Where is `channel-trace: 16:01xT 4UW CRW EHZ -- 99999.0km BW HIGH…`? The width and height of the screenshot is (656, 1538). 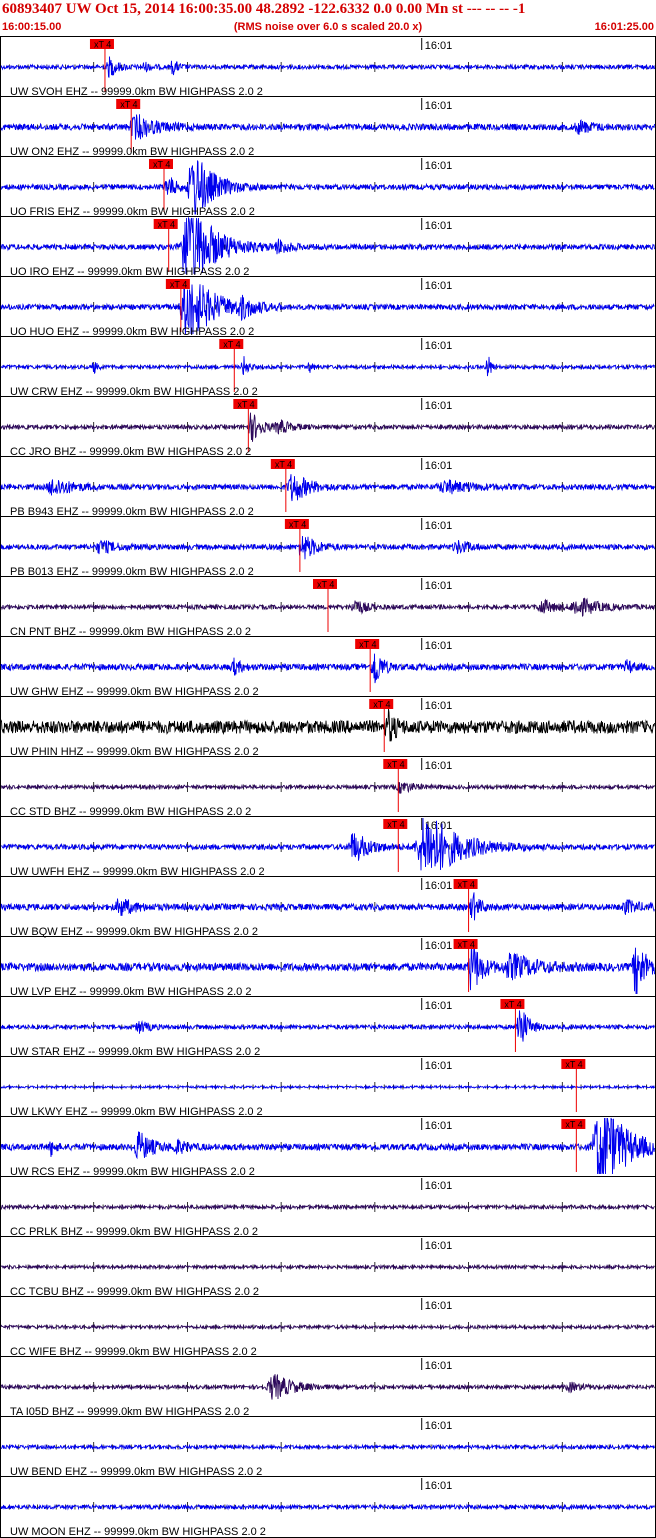 channel-trace: 16:01xT 4UW CRW EHZ -- 99999.0km BW HIGH… is located at coordinates (328, 367).